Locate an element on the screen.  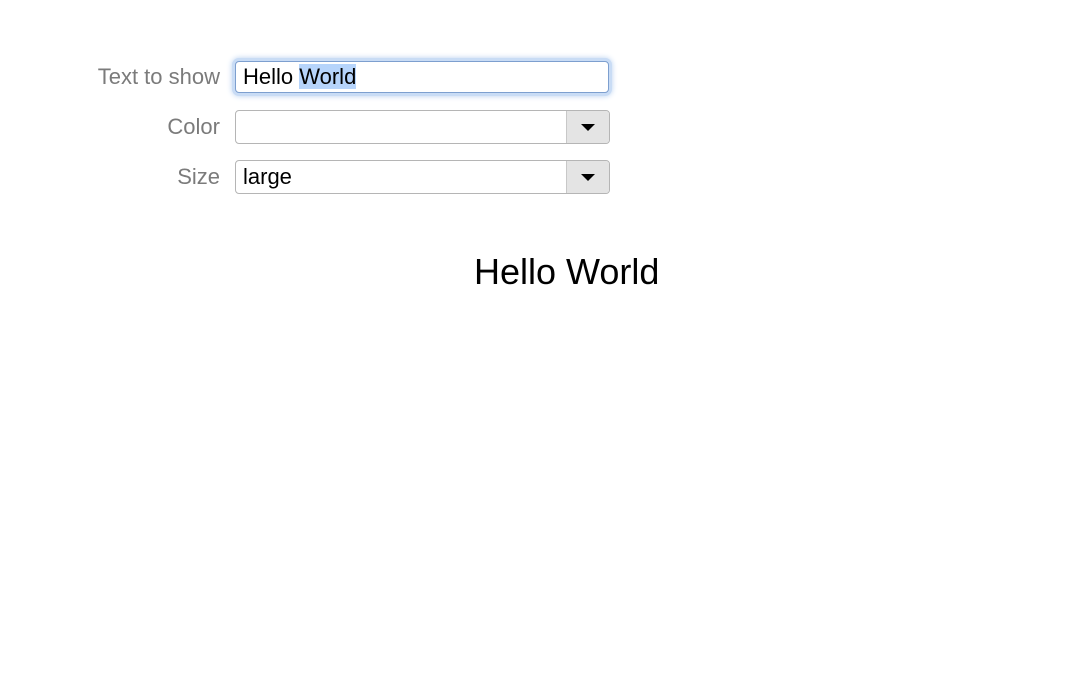
size-select: large is located at coordinates (422, 177).